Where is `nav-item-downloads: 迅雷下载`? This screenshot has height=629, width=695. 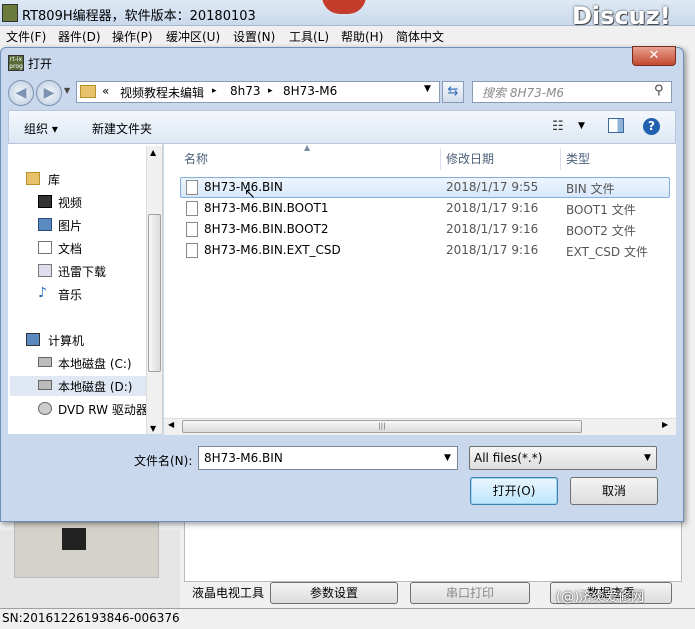
nav-item-downloads: 迅雷下载 is located at coordinates (82, 271).